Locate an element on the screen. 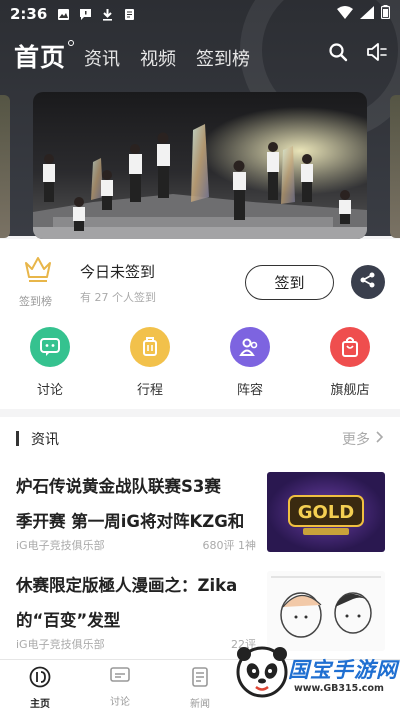 This screenshot has width=400, height=711. thumbnail-gold-text: GOLD is located at coordinates (326, 512).